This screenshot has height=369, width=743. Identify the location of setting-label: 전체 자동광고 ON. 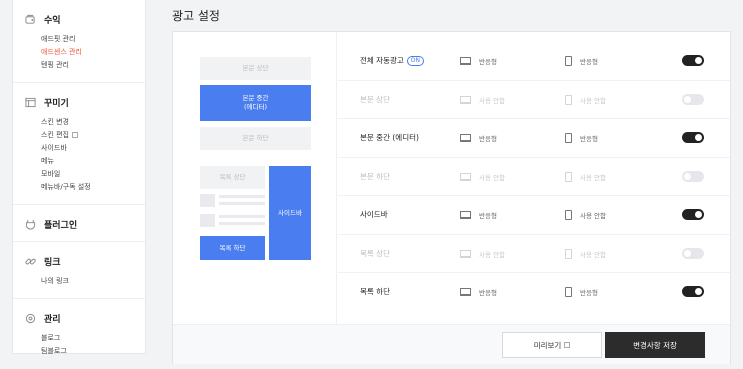
(392, 61).